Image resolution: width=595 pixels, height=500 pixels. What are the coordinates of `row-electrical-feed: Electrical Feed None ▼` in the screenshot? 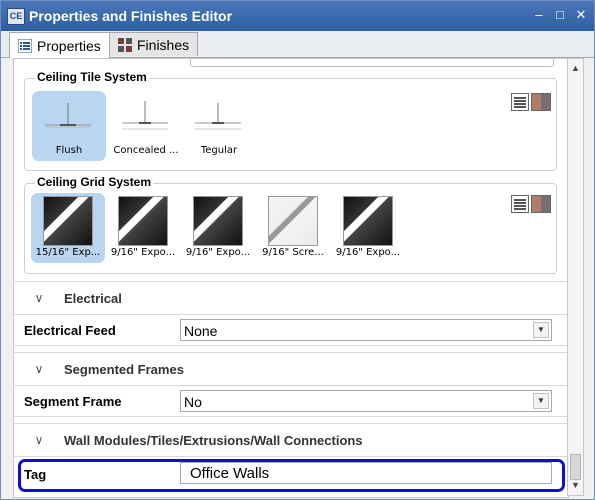 It's located at (291, 330).